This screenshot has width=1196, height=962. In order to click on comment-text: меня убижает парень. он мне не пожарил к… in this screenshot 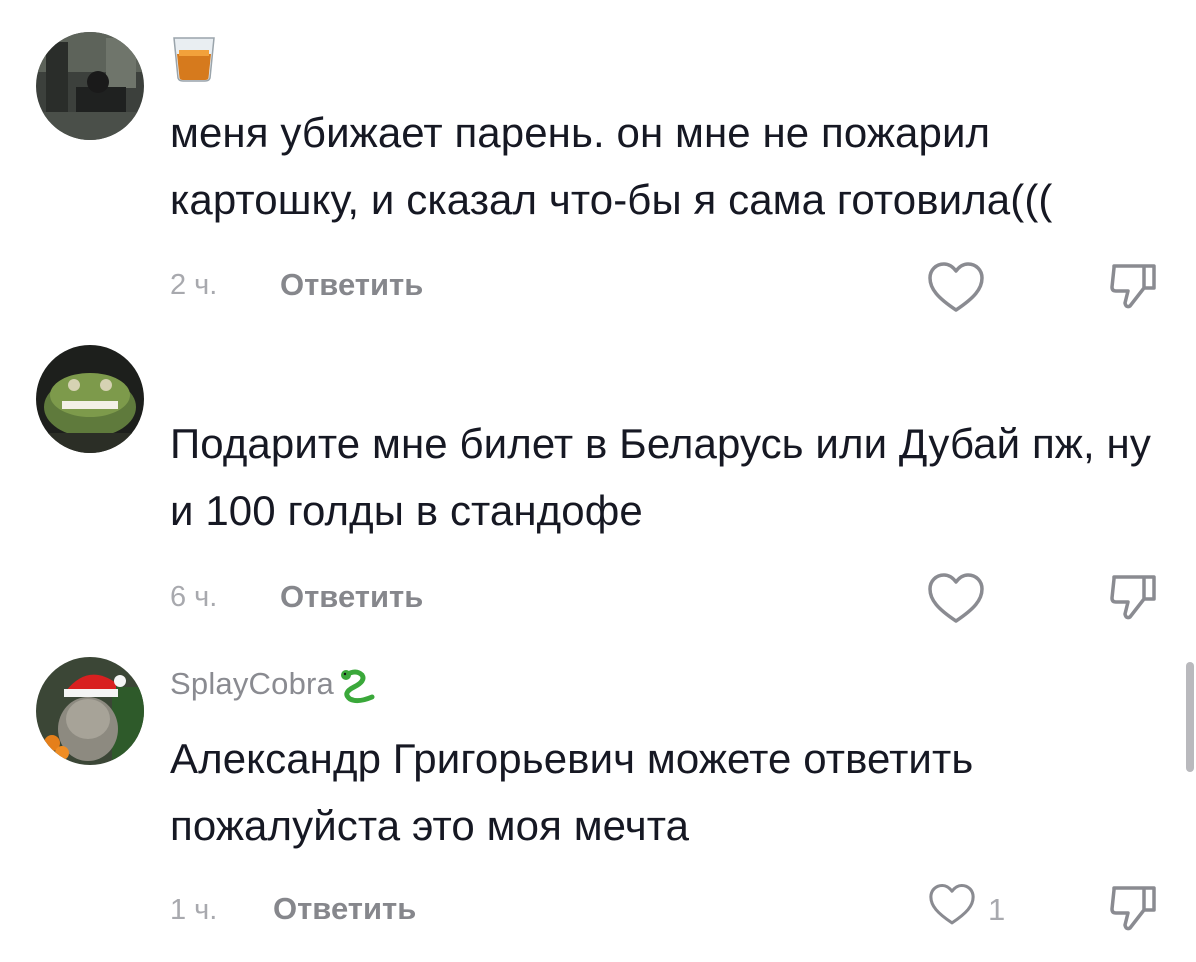, I will do `click(611, 166)`.